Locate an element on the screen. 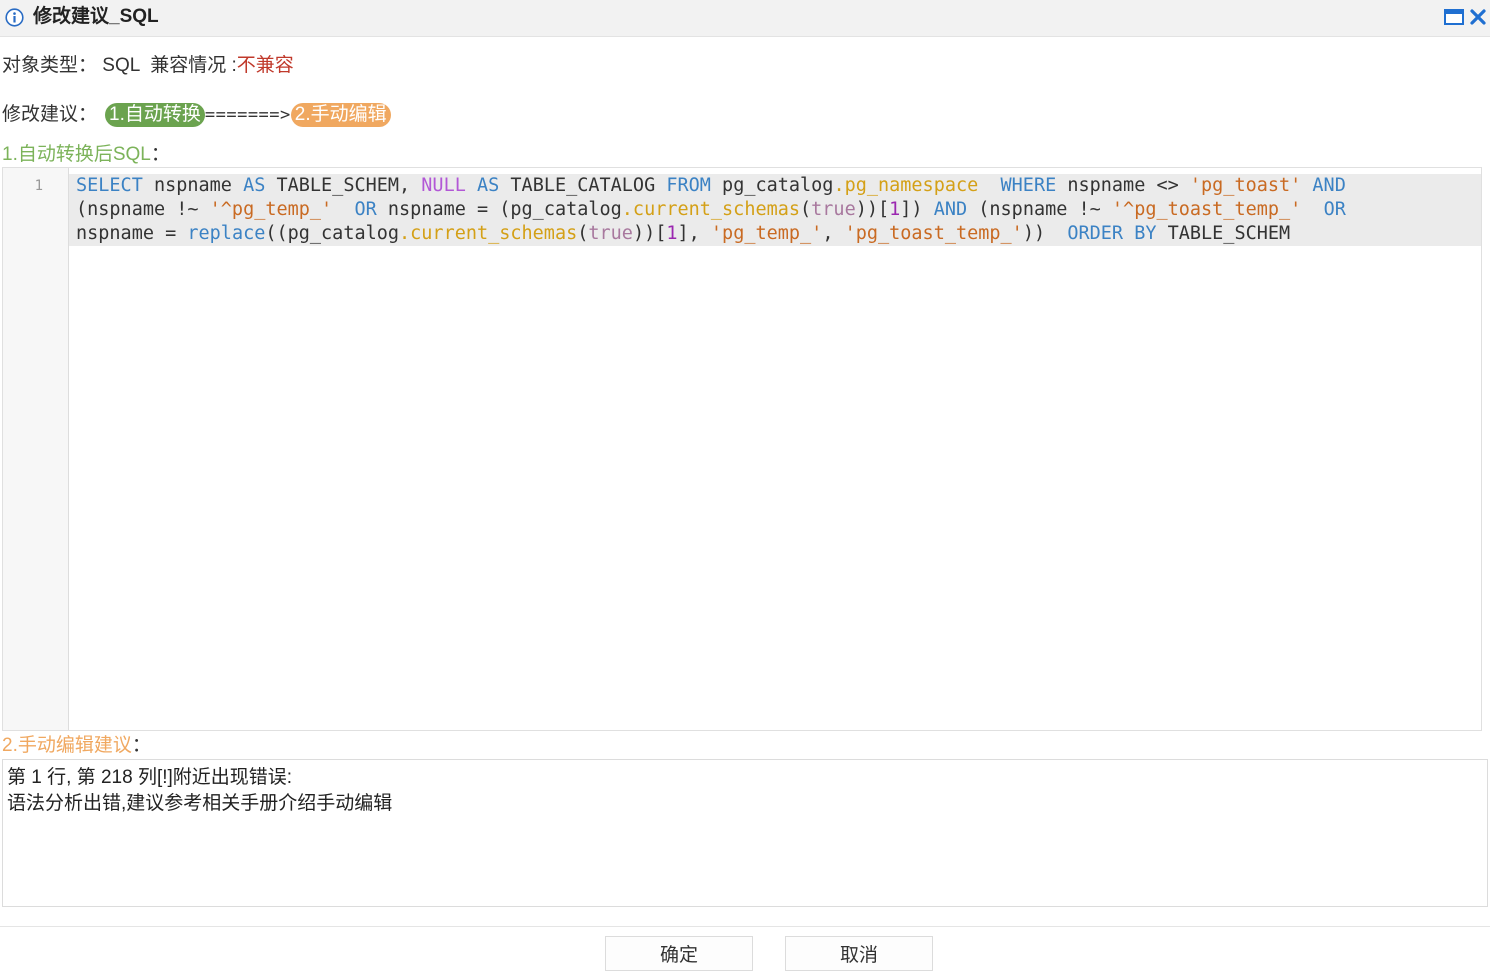 This screenshot has height=978, width=1490. code-token-str: 'pg_temp_' is located at coordinates (766, 233).